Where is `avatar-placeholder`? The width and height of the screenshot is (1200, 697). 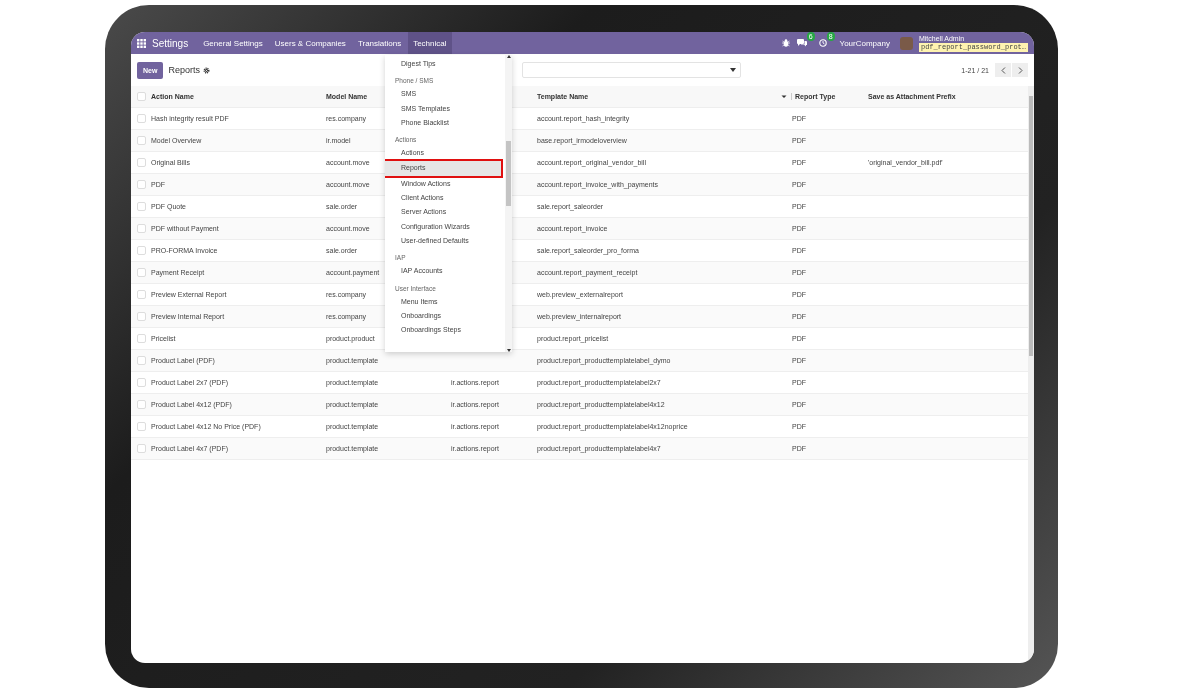 avatar-placeholder is located at coordinates (906, 43).